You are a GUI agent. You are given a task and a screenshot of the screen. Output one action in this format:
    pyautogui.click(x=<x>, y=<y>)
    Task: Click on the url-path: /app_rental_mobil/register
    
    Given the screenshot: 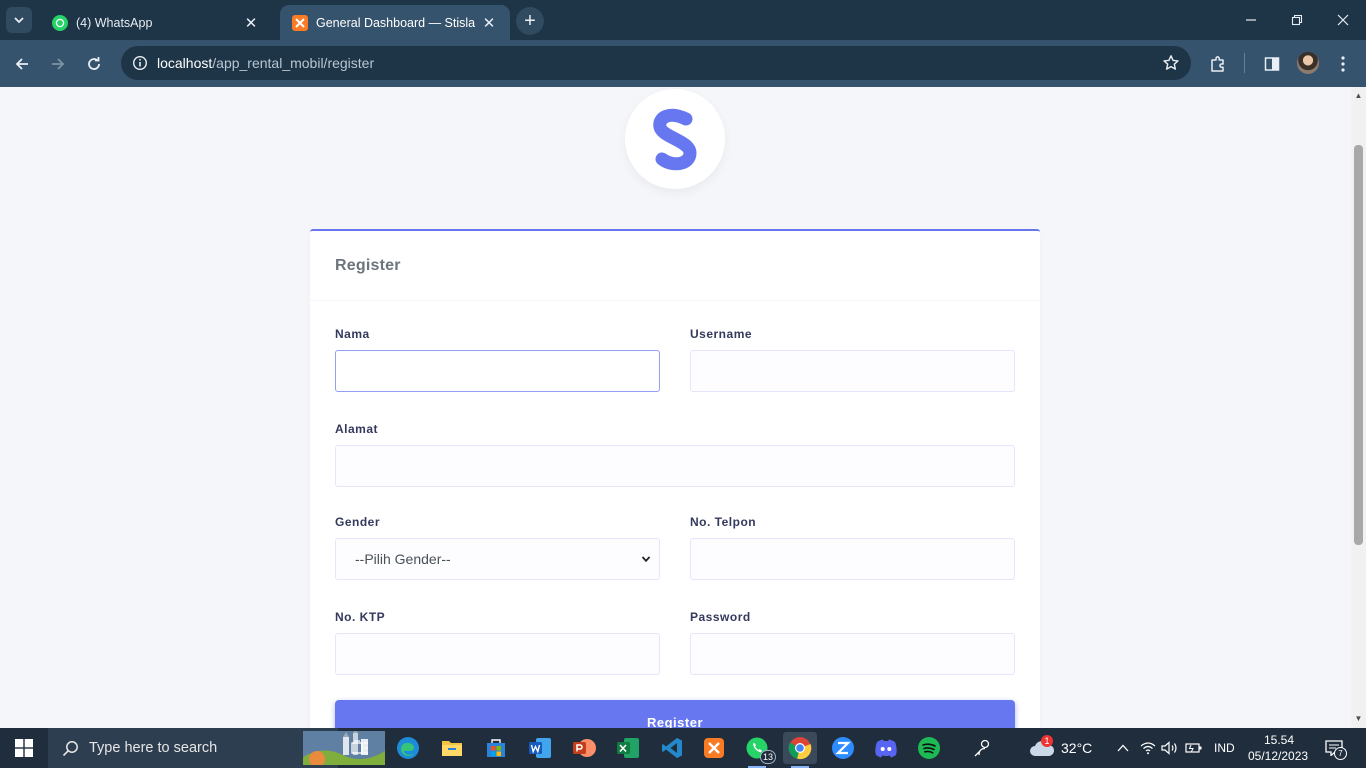 What is the action you would take?
    pyautogui.click(x=293, y=63)
    